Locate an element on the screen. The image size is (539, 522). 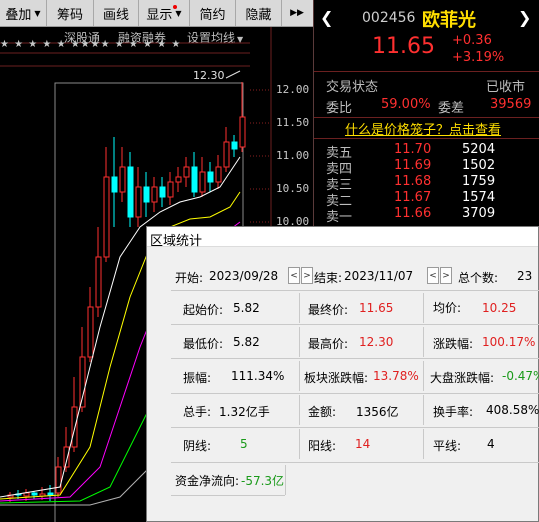
ask-price: 11.67 is located at coordinates (413, 197).